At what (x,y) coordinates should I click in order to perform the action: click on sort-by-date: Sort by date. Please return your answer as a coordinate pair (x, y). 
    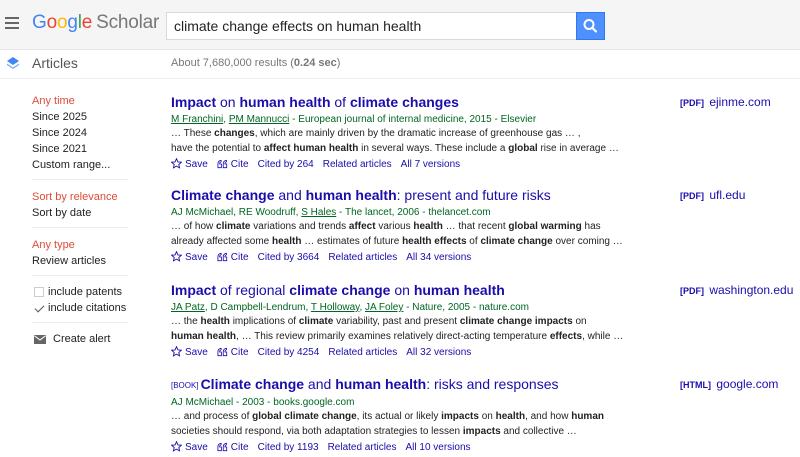
    Looking at the image, I should click on (61, 213).